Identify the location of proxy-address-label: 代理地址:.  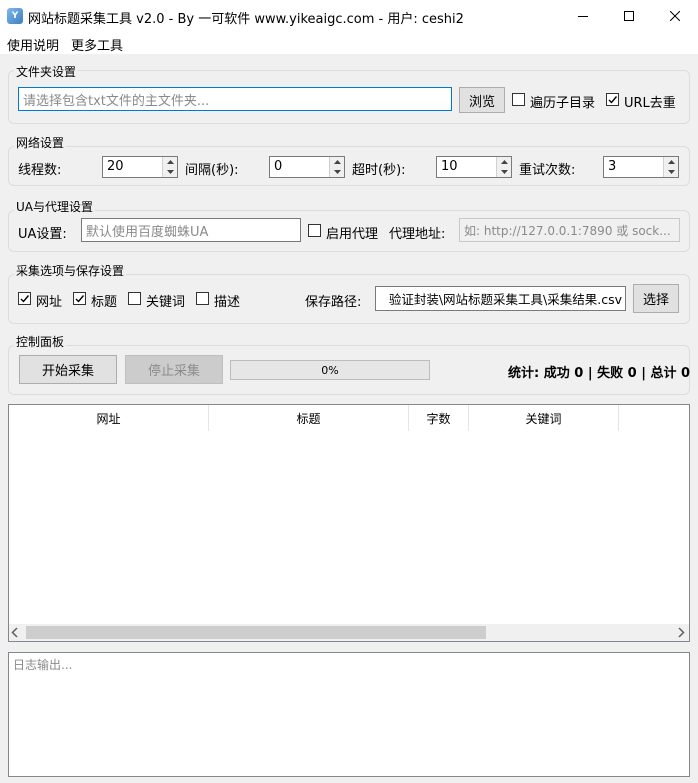
(417, 234).